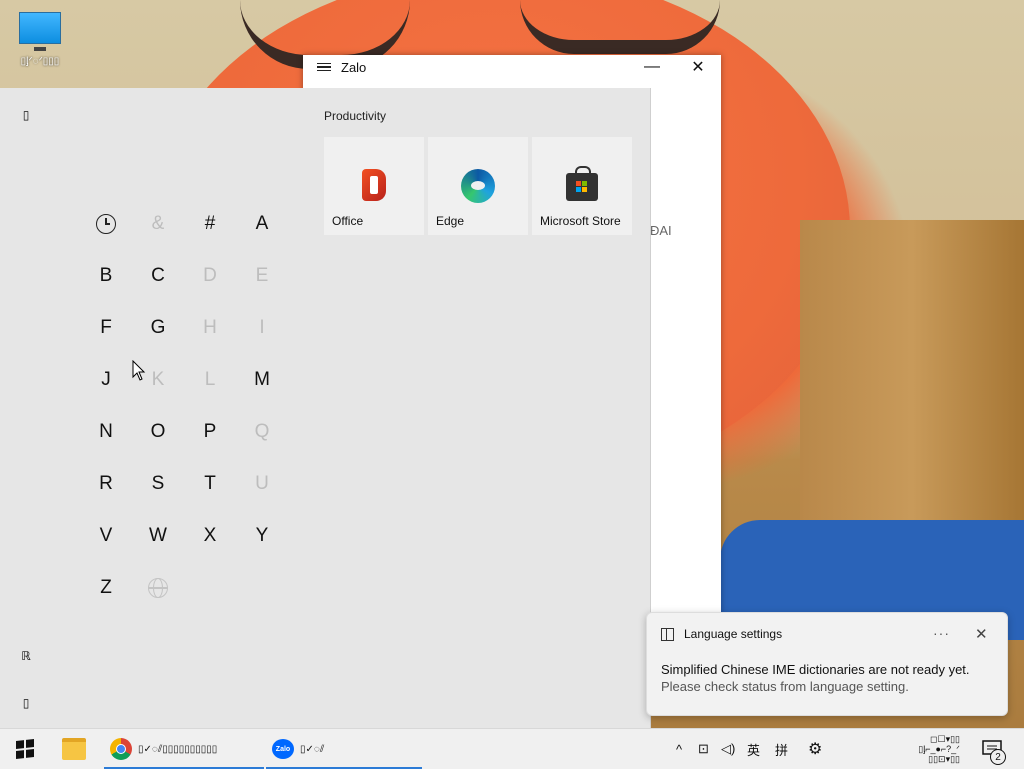 This screenshot has height=769, width=1024. I want to click on tile-microsoft-store: Microsoft Store, so click(582, 186).